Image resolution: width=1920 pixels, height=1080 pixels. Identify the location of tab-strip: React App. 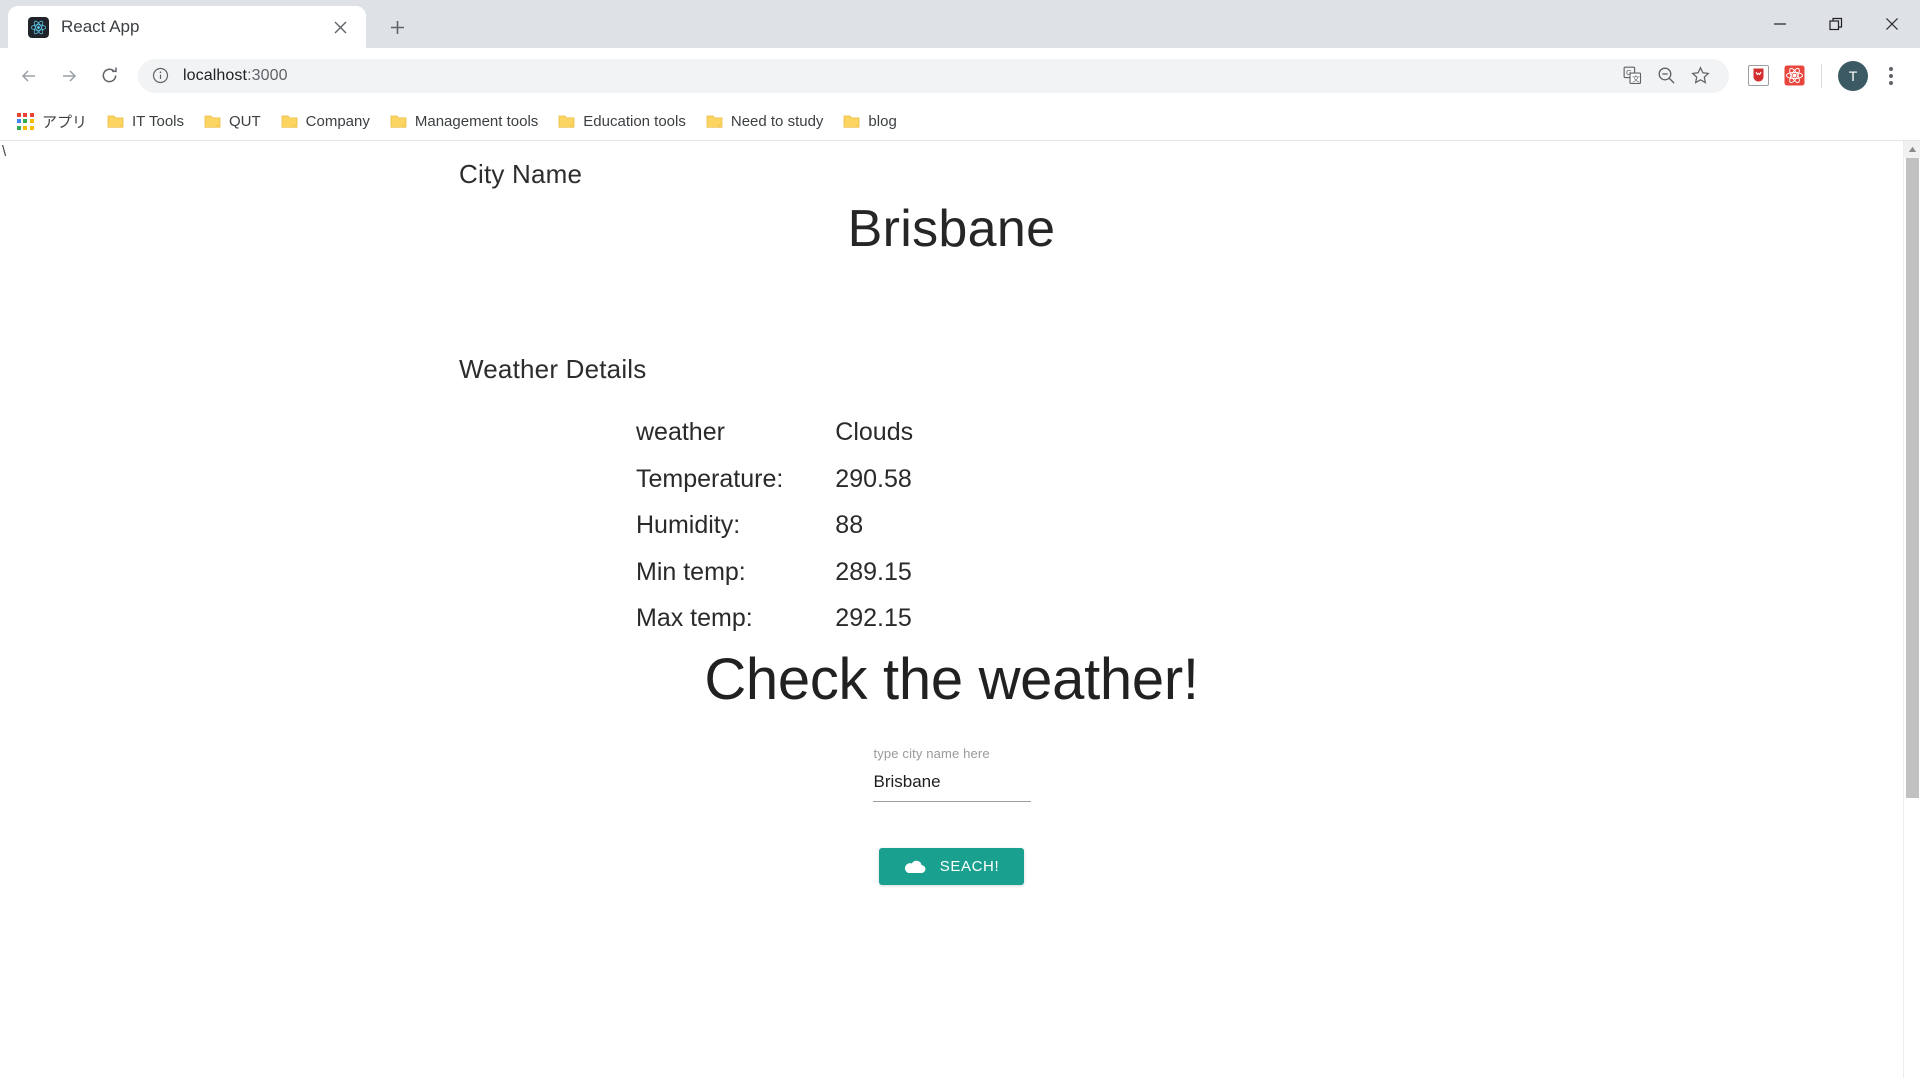
(960, 24).